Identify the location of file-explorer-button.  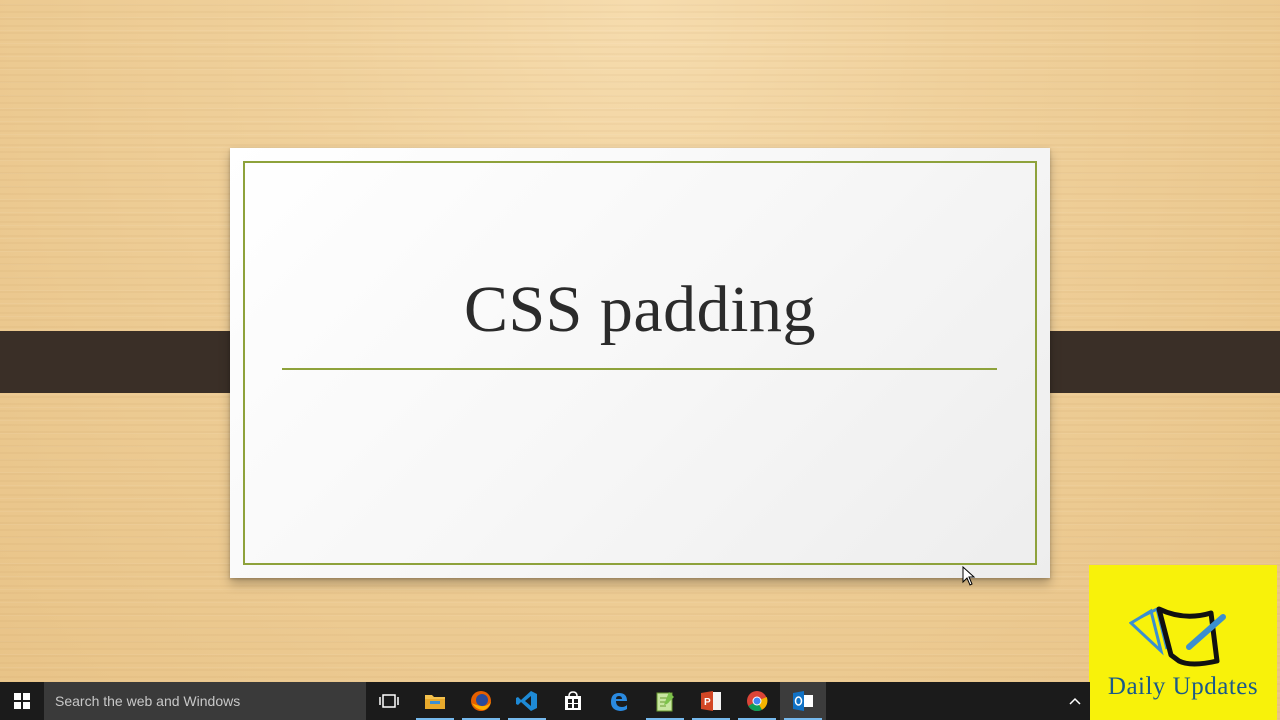
(435, 701).